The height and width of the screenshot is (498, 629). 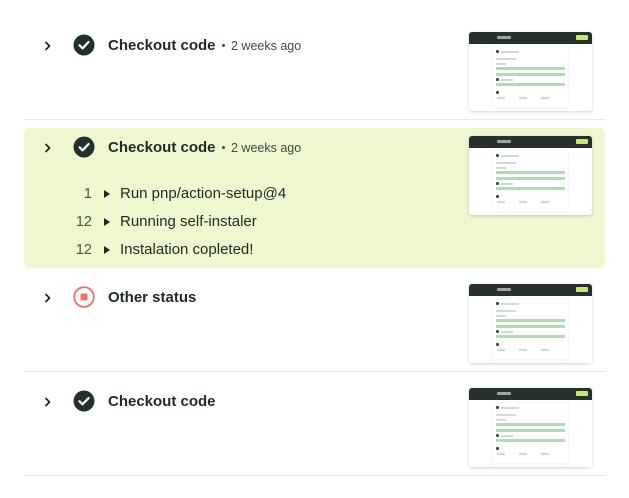 What do you see at coordinates (87, 194) in the screenshot?
I see `step-line-number: 1` at bounding box center [87, 194].